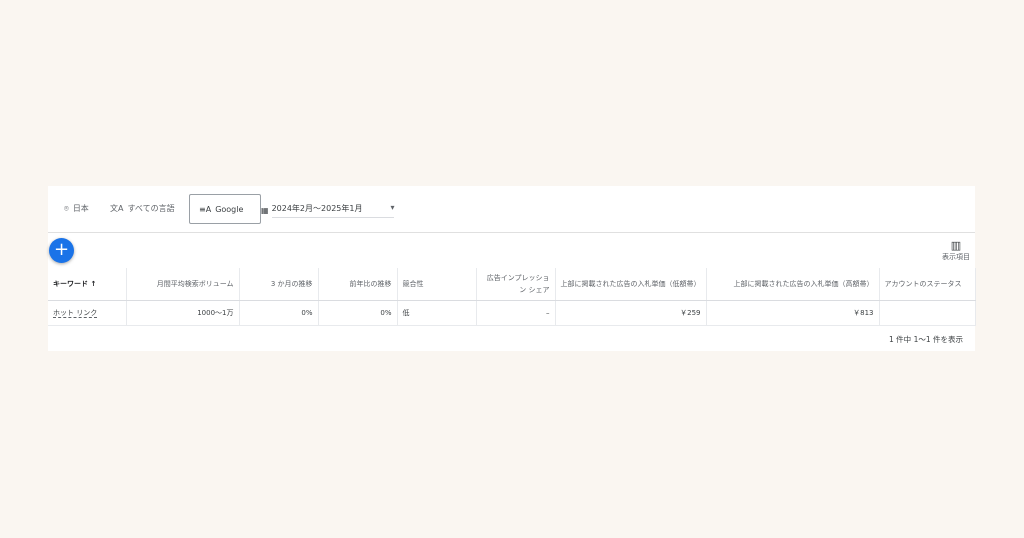 This screenshot has height=538, width=1024. I want to click on impression-share-cell: –, so click(516, 313).